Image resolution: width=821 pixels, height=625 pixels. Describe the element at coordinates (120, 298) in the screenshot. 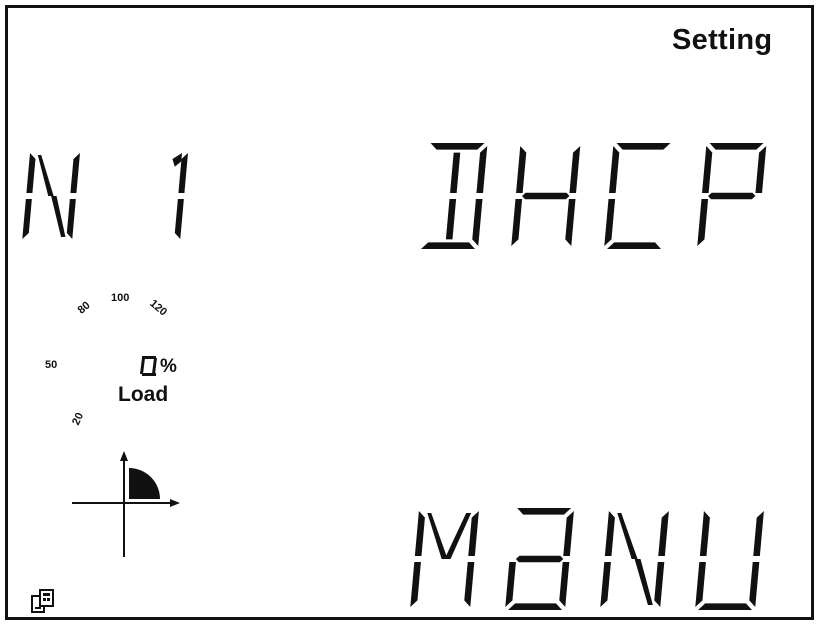

I see `load-scale-label-100: 100` at that location.